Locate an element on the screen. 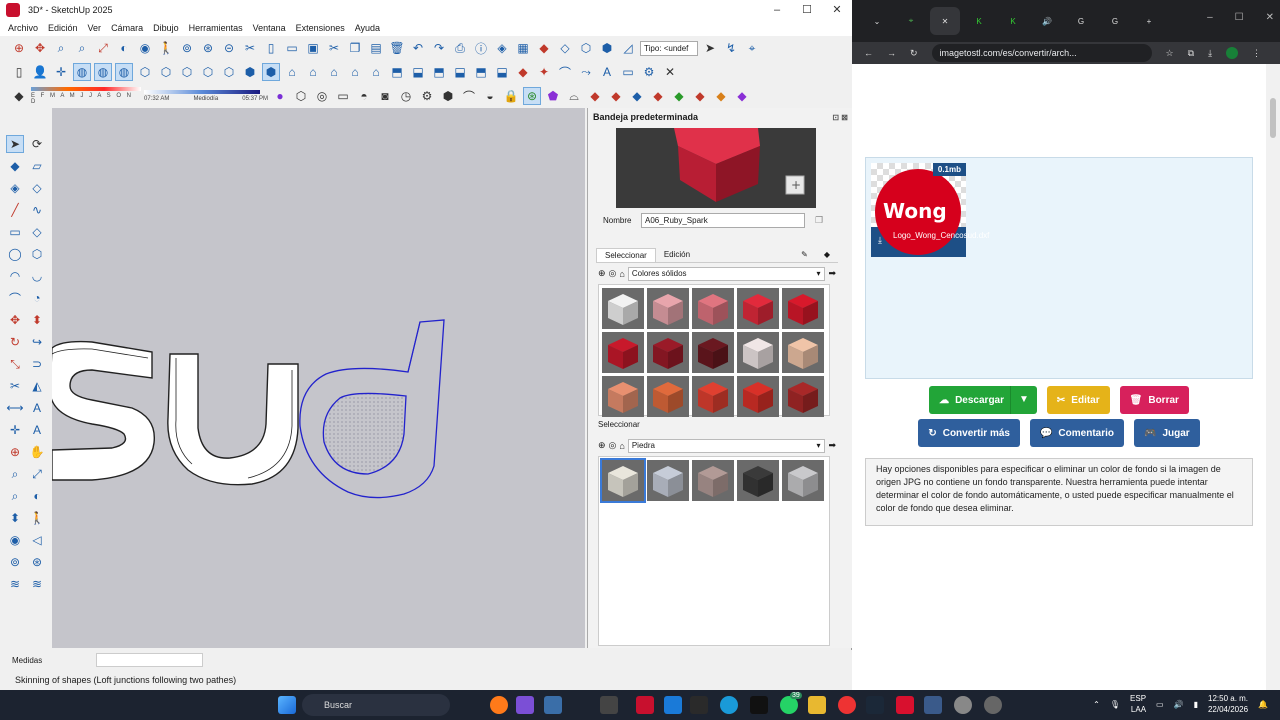 The image size is (1280, 720). menu-dibujo: Dibujo is located at coordinates (166, 28).